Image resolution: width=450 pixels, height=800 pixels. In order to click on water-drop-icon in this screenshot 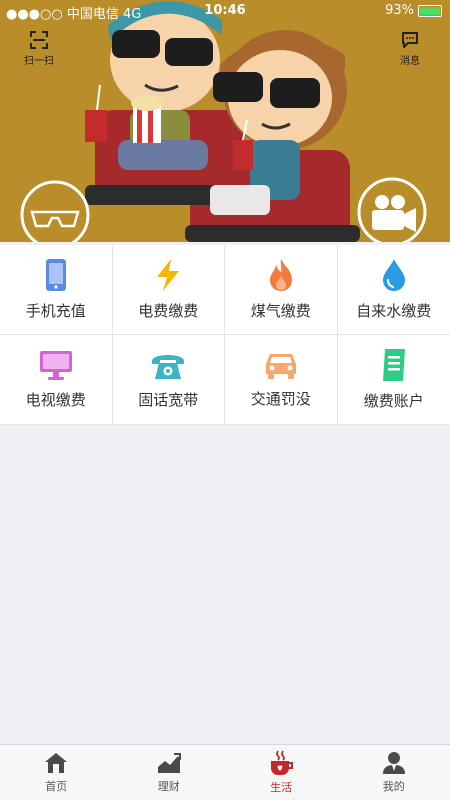, I will do `click(393, 275)`.